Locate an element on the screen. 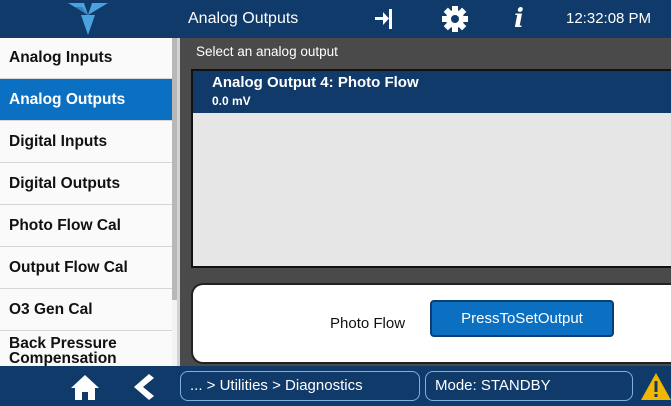 Image resolution: width=671 pixels, height=406 pixels. teledyne-logo is located at coordinates (90, 19).